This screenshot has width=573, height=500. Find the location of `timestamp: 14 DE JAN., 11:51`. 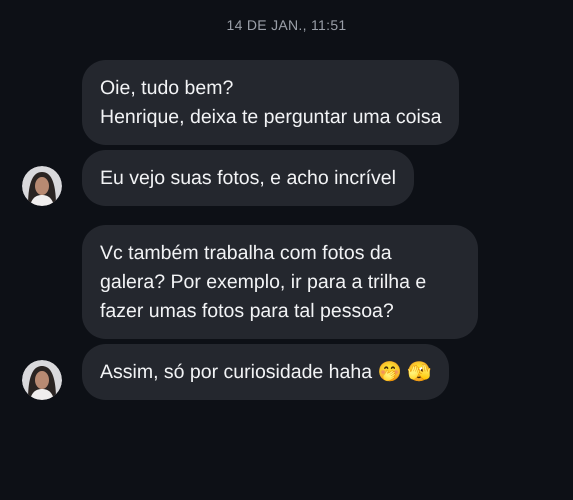

timestamp: 14 DE JAN., 11:51 is located at coordinates (286, 25).